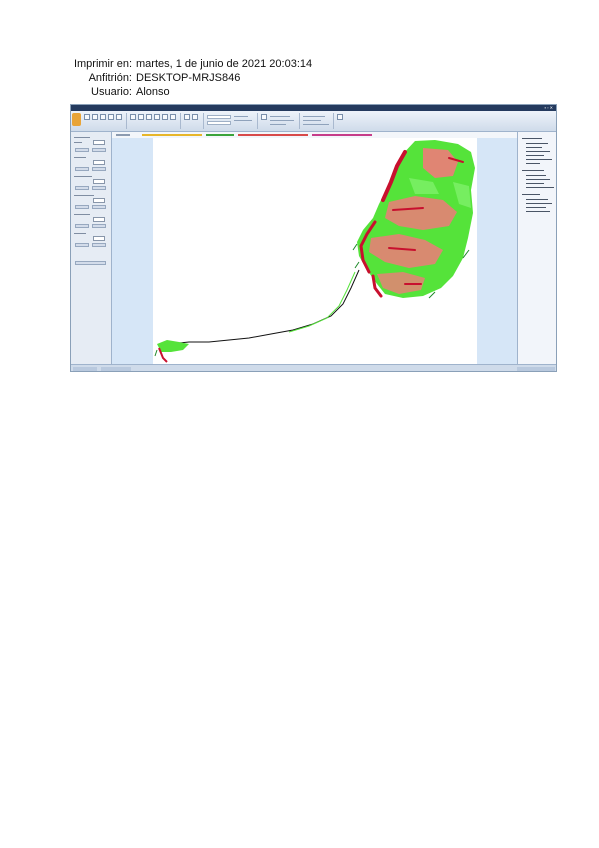  What do you see at coordinates (111, 117) in the screenshot?
I see `pen-tool-icon` at bounding box center [111, 117].